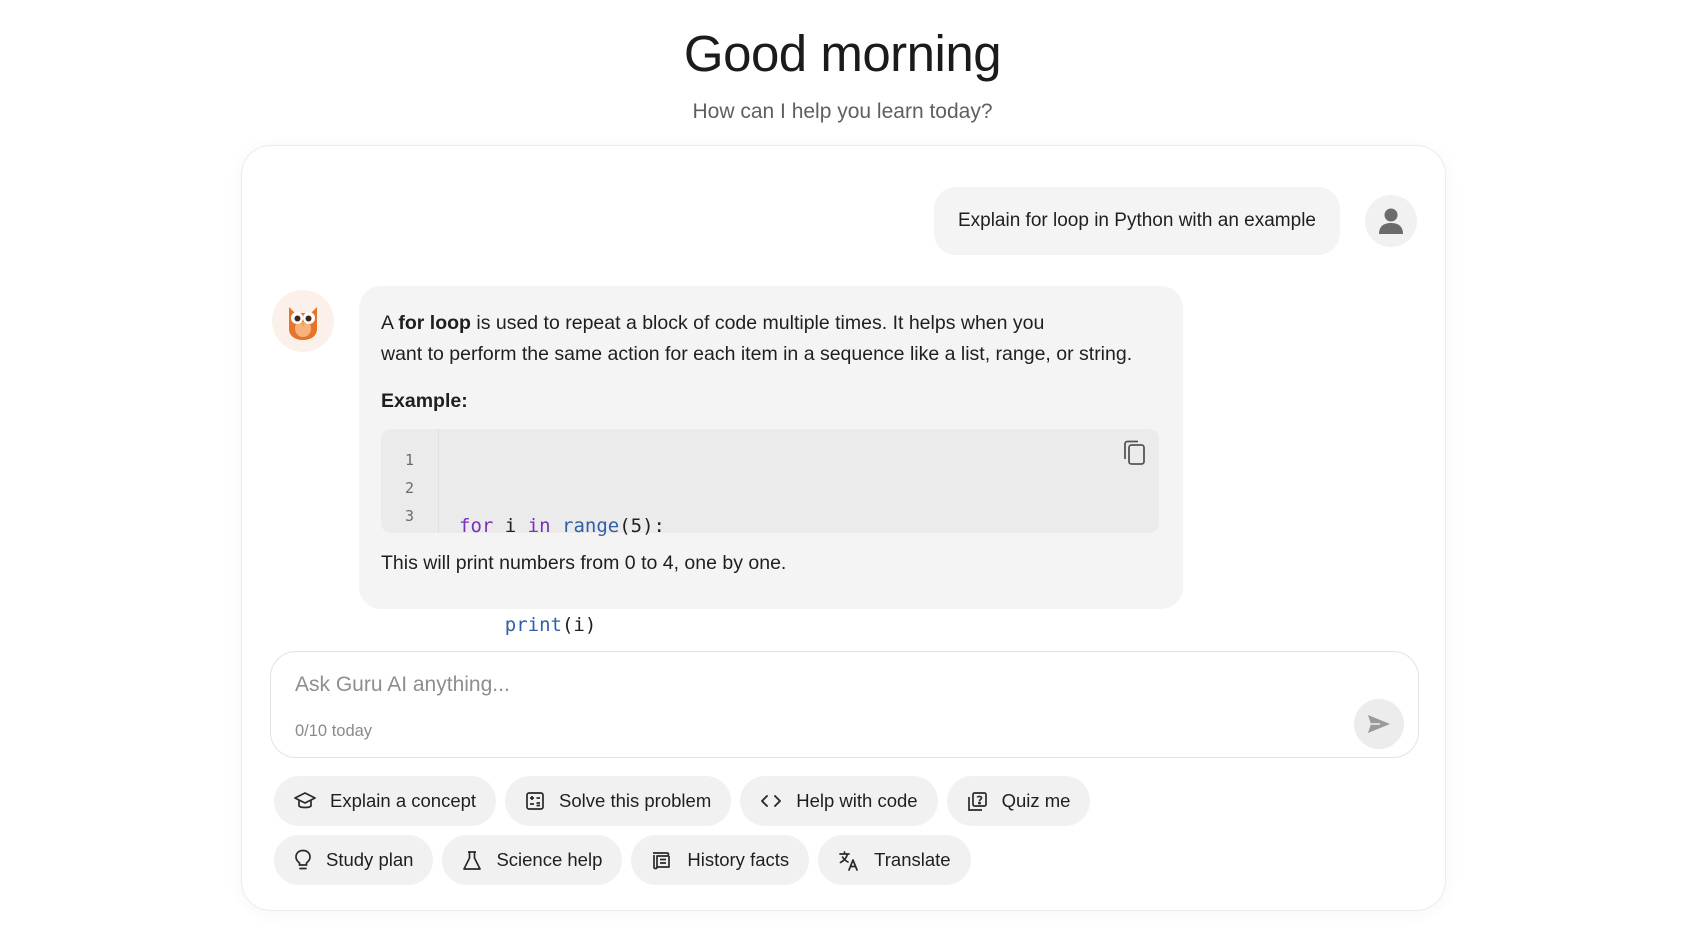 The image size is (1685, 934). Describe the element at coordinates (476, 526) in the screenshot. I see `code-keyword: for` at that location.